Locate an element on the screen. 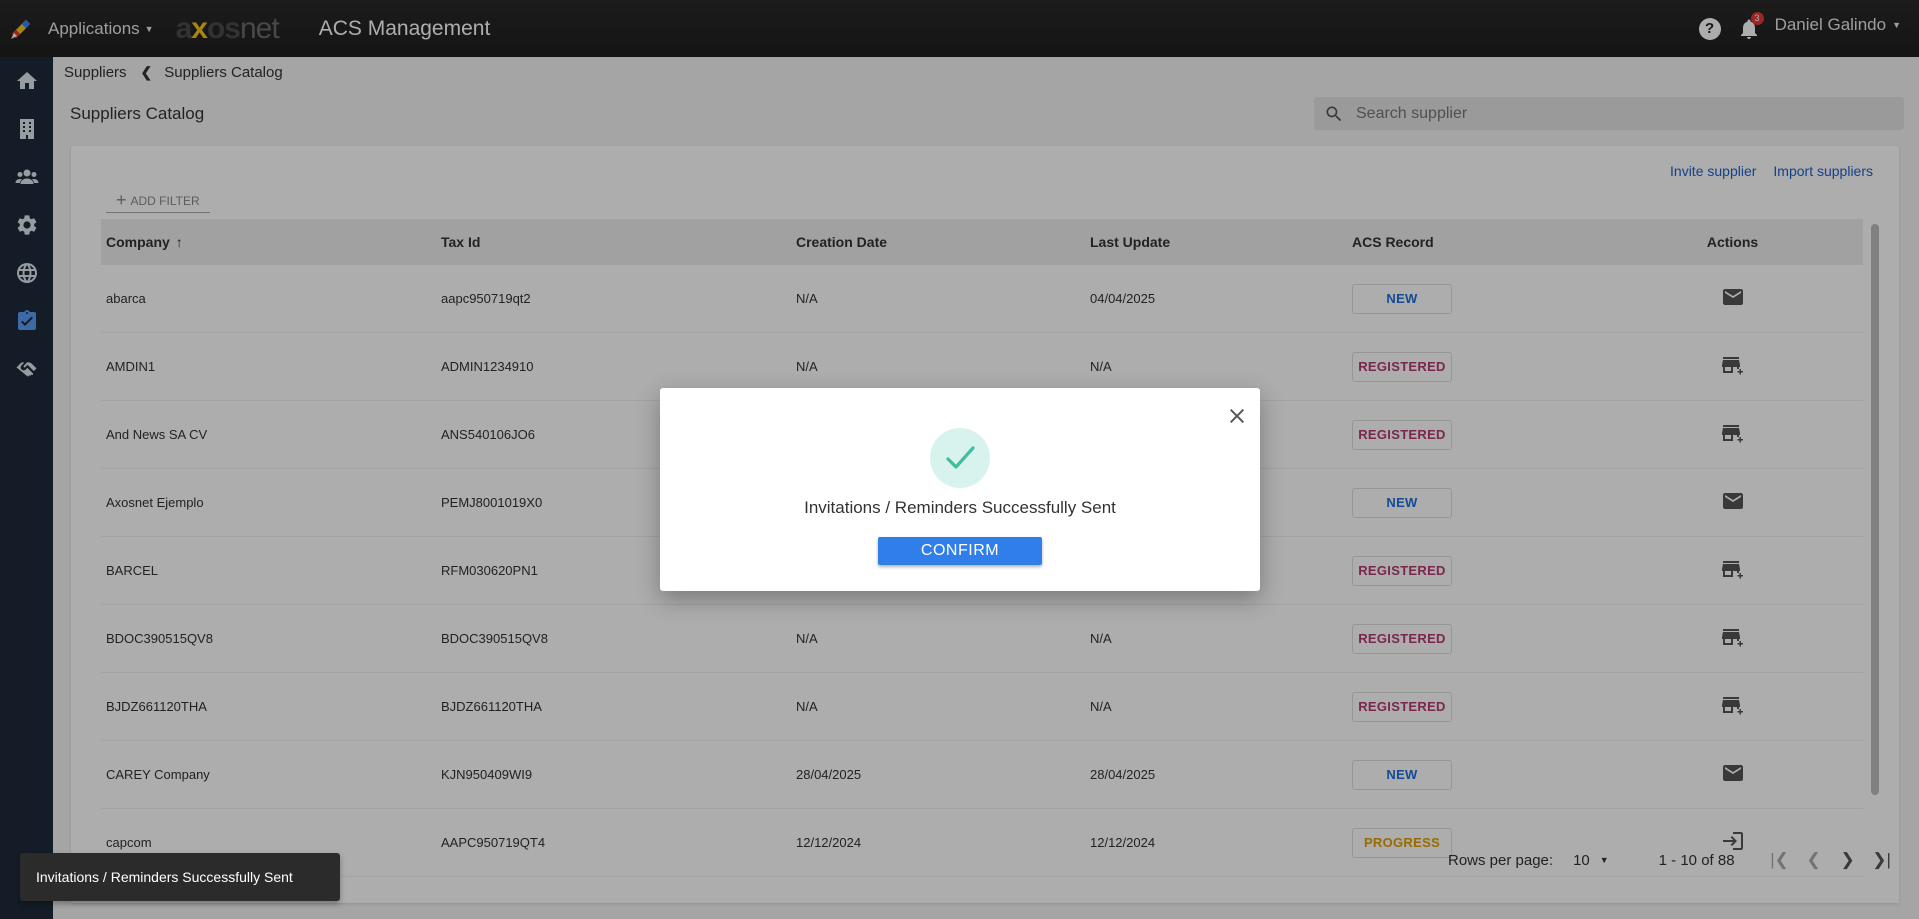  confirm-button: CONFIRM is located at coordinates (960, 551).